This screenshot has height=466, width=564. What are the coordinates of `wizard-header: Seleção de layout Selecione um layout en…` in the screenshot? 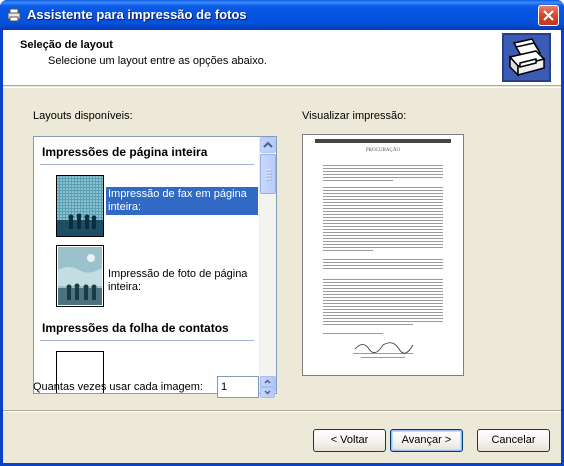 It's located at (282, 58).